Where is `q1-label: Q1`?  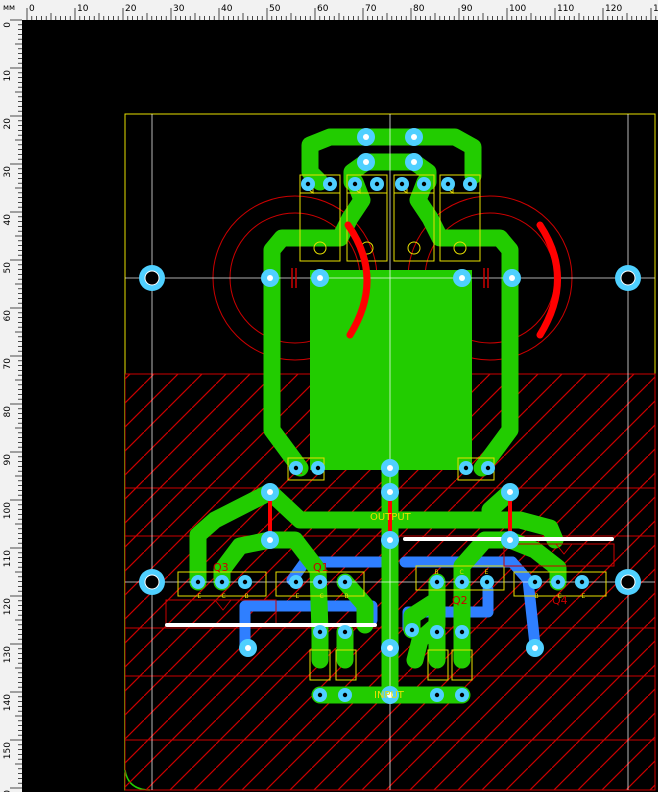
q1-label: Q1 is located at coordinates (321, 567).